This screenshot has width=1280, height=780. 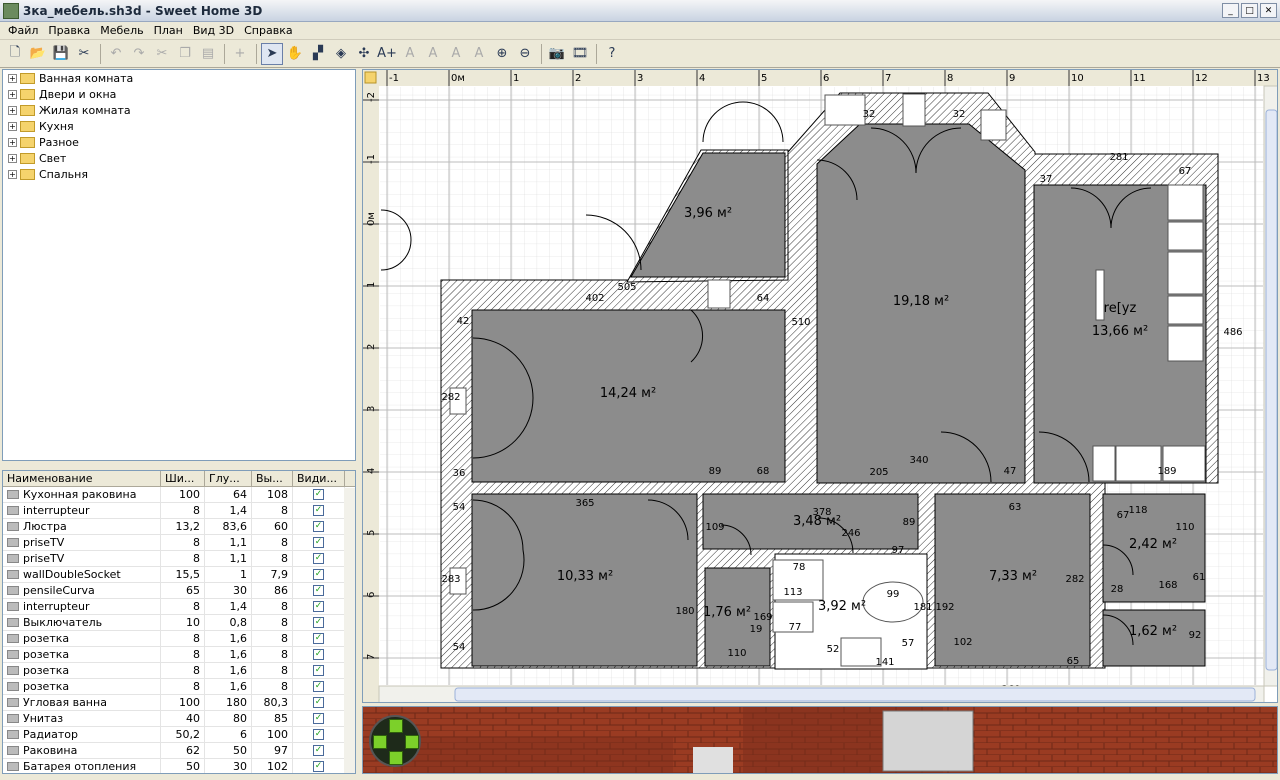 I want to click on help-icon: ?, so click(x=612, y=54).